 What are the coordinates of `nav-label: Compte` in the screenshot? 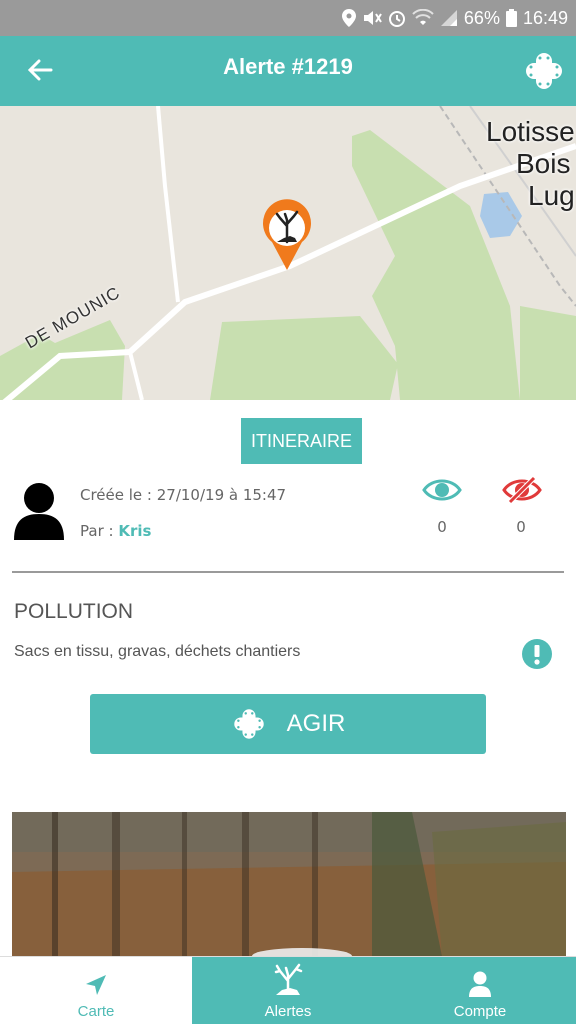 It's located at (480, 1011).